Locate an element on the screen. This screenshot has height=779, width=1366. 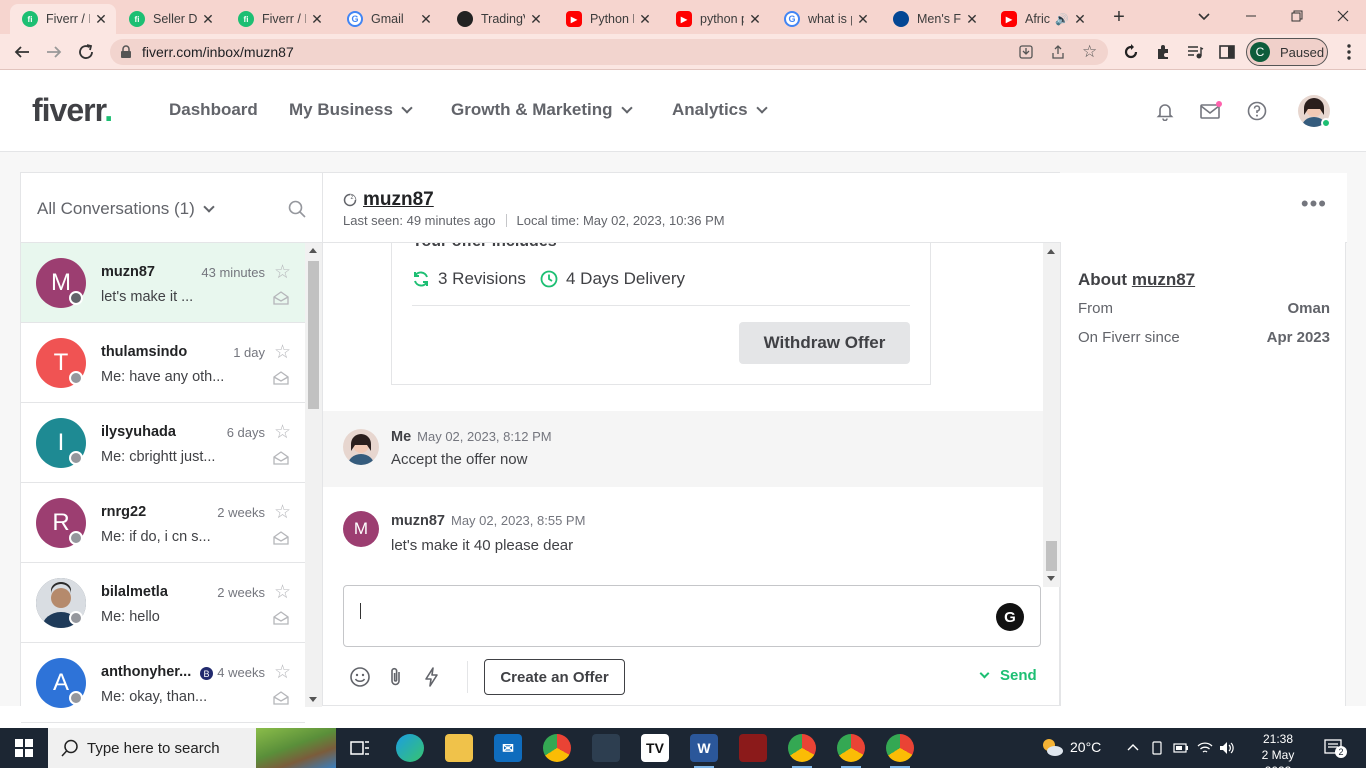
wifi-icon is located at coordinates (1205, 748).